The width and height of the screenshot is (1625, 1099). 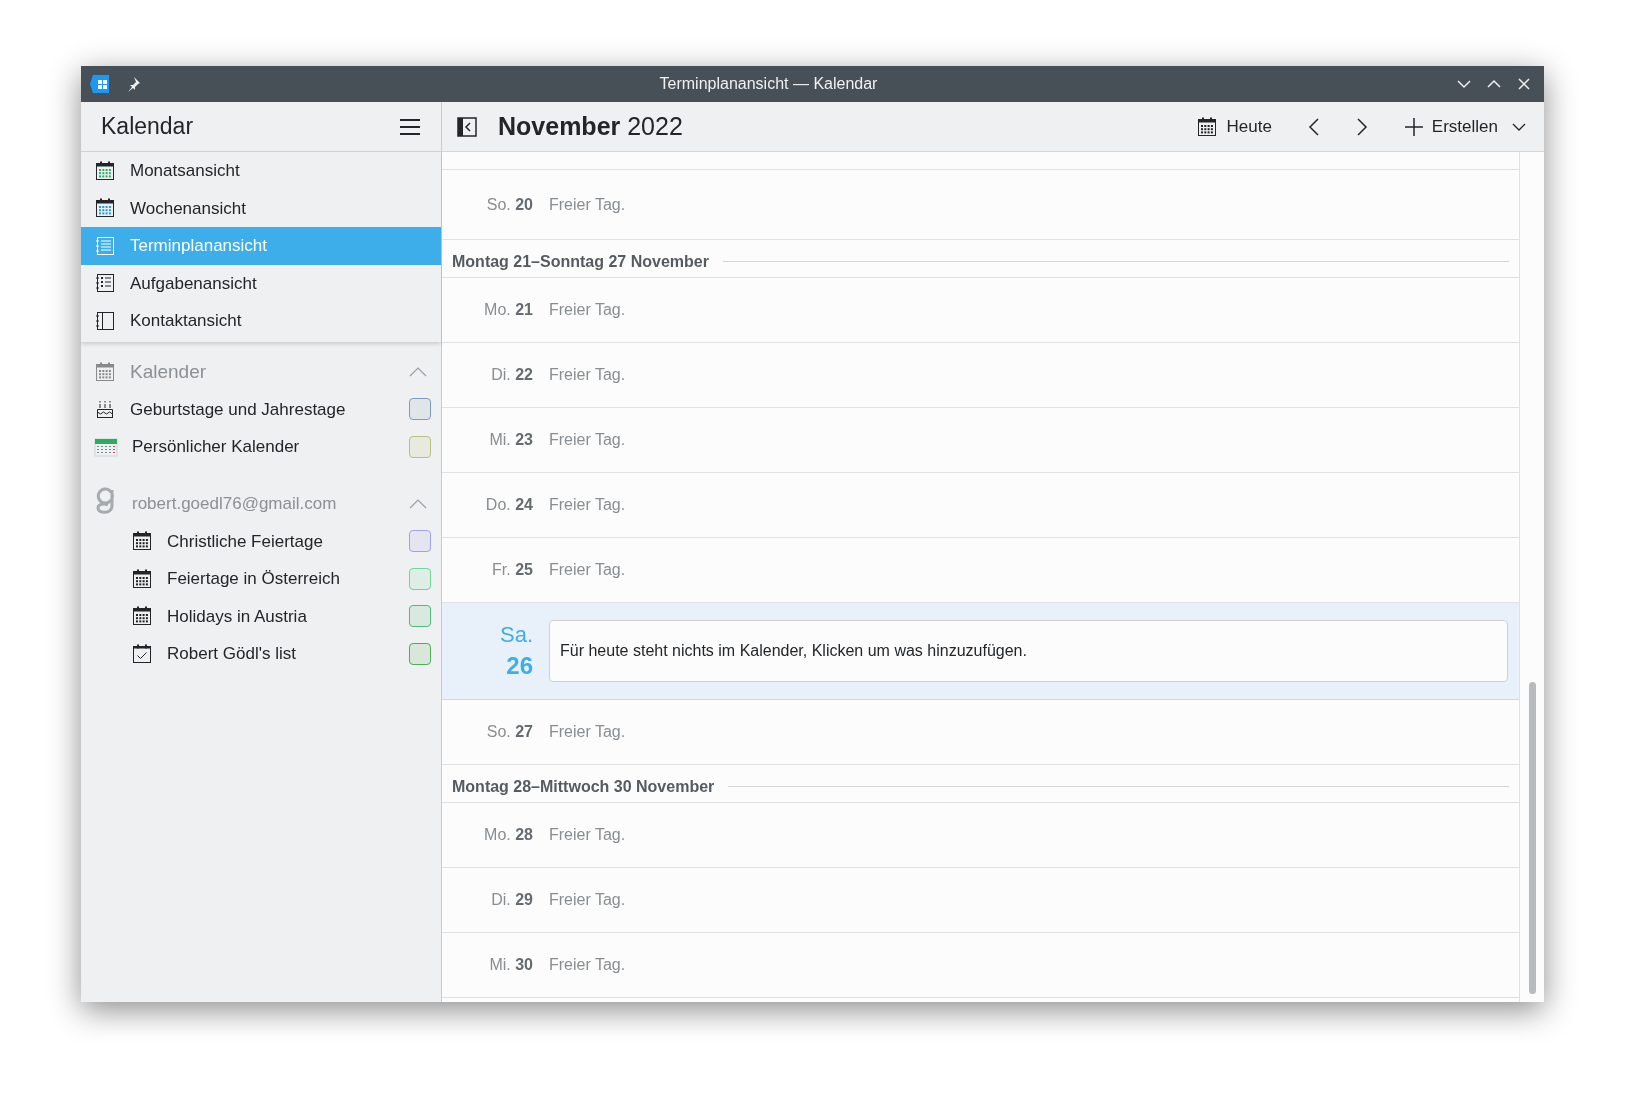 I want to click on calendar-name: Christliche Feiertage, so click(x=245, y=541).